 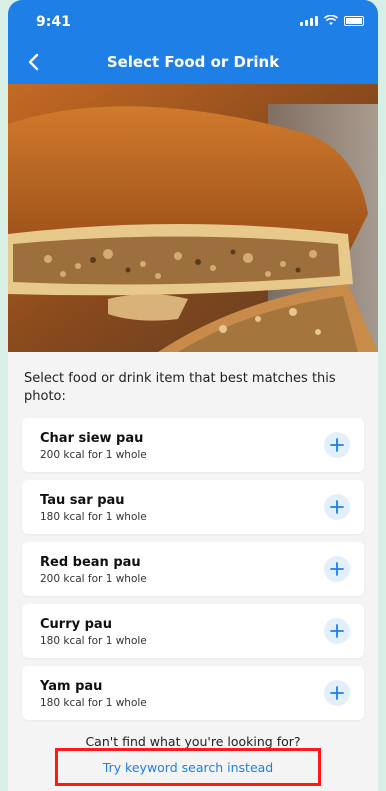 I want to click on keyword-search-highlight: Try keyword search instead, so click(x=188, y=767).